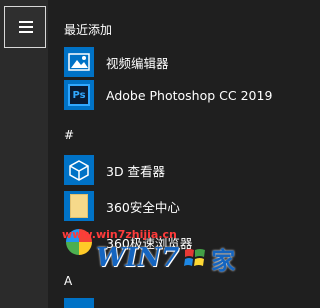  What do you see at coordinates (223, 260) in the screenshot?
I see `watermark-suffix: 家` at bounding box center [223, 260].